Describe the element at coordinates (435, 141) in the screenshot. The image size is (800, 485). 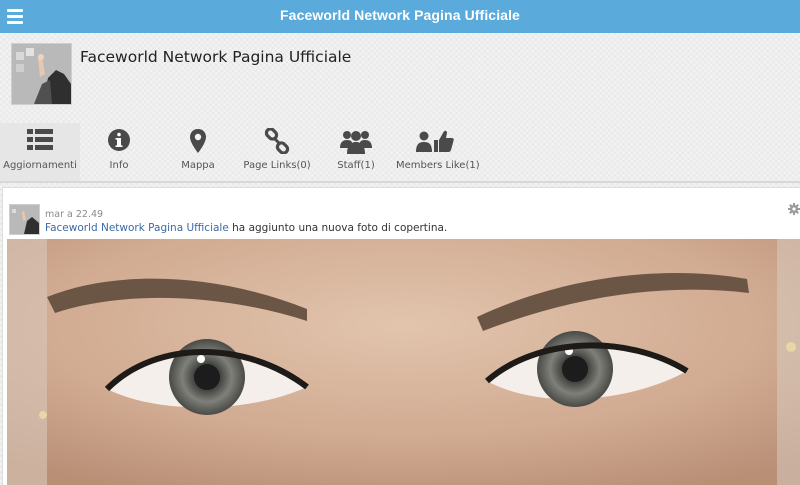
I see `members-like-icon` at that location.